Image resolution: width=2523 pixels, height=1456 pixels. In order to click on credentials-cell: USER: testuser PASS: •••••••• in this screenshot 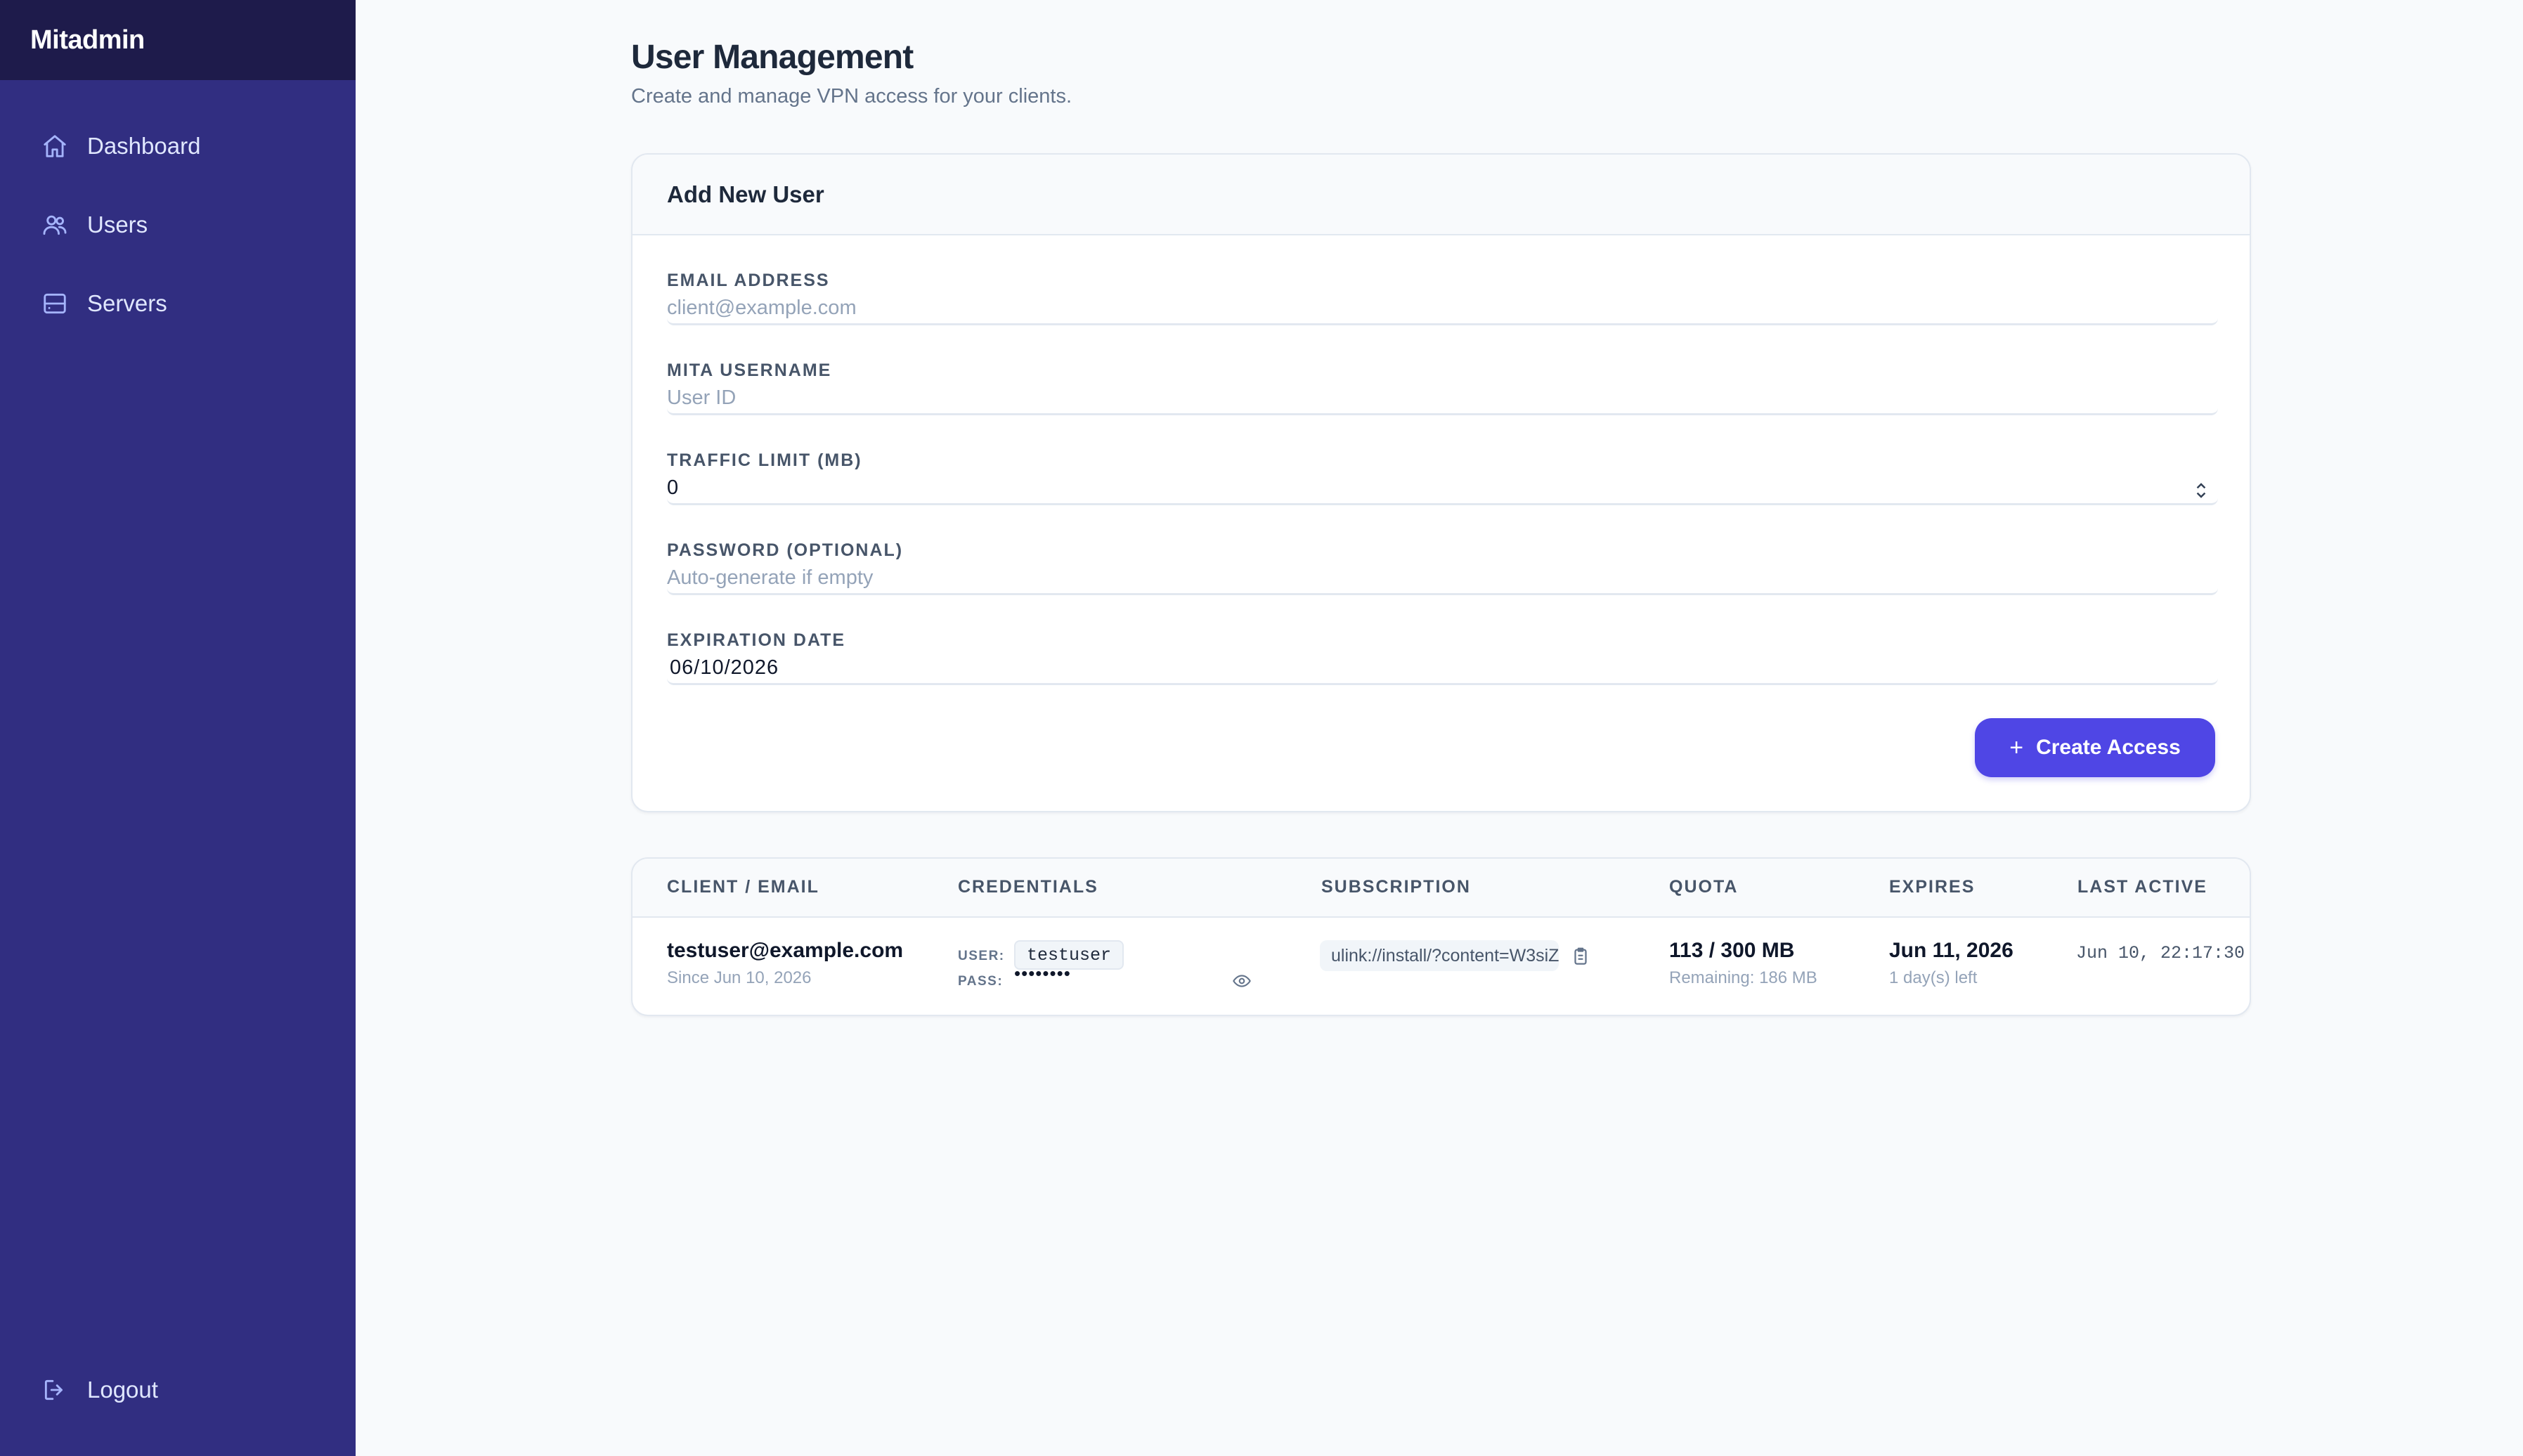, I will do `click(1112, 968)`.